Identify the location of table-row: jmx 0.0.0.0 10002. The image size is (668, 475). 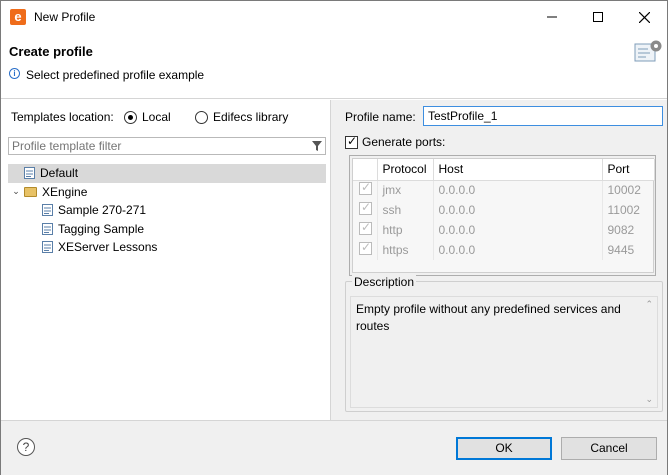
(504, 190).